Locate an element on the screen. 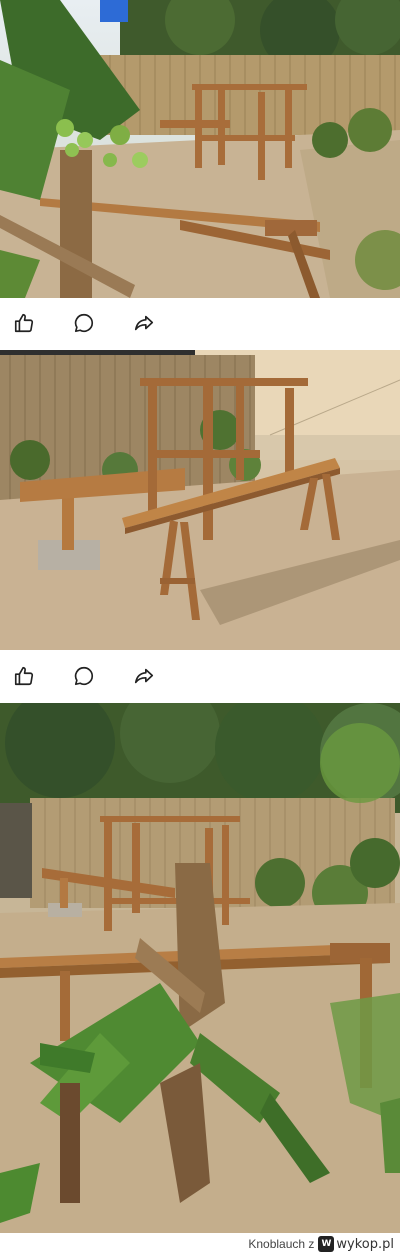 The image size is (400, 1255). credit-text: Knoblauch z is located at coordinates (281, 1244).